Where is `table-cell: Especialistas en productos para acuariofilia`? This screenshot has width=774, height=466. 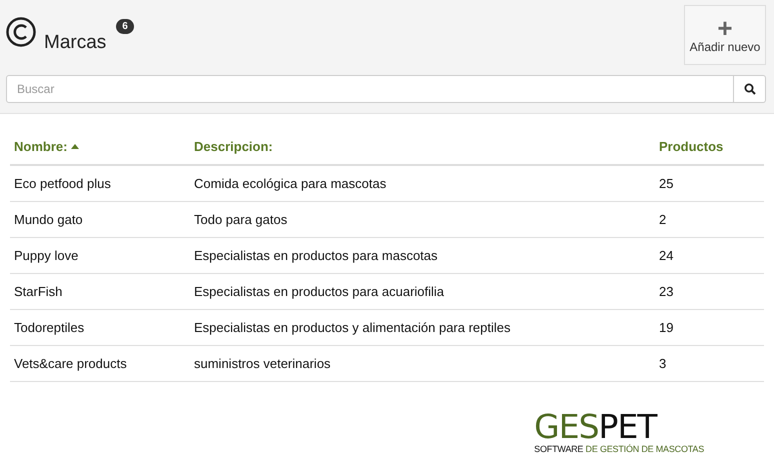 table-cell: Especialistas en productos para acuariofilia is located at coordinates (319, 291).